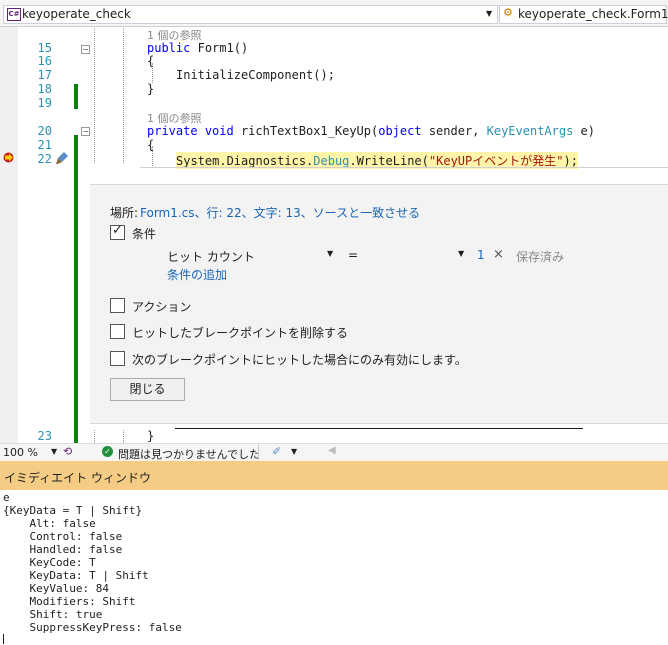 The width and height of the screenshot is (668, 645). Describe the element at coordinates (219, 131) in the screenshot. I see `keyword: void` at that location.